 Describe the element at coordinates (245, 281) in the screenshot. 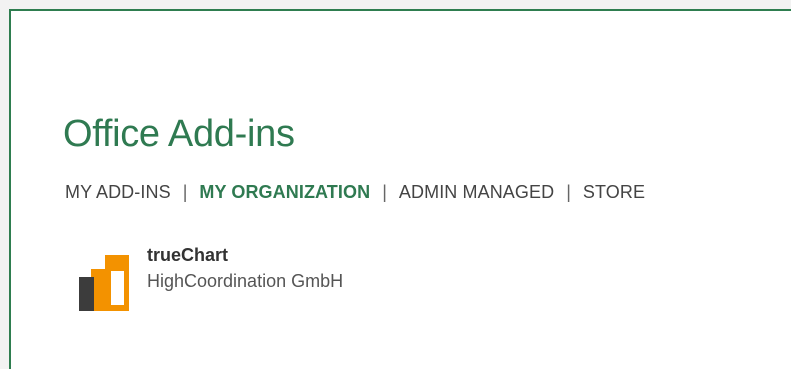

I see `addin-publisher: HighCoordination GmbH` at that location.